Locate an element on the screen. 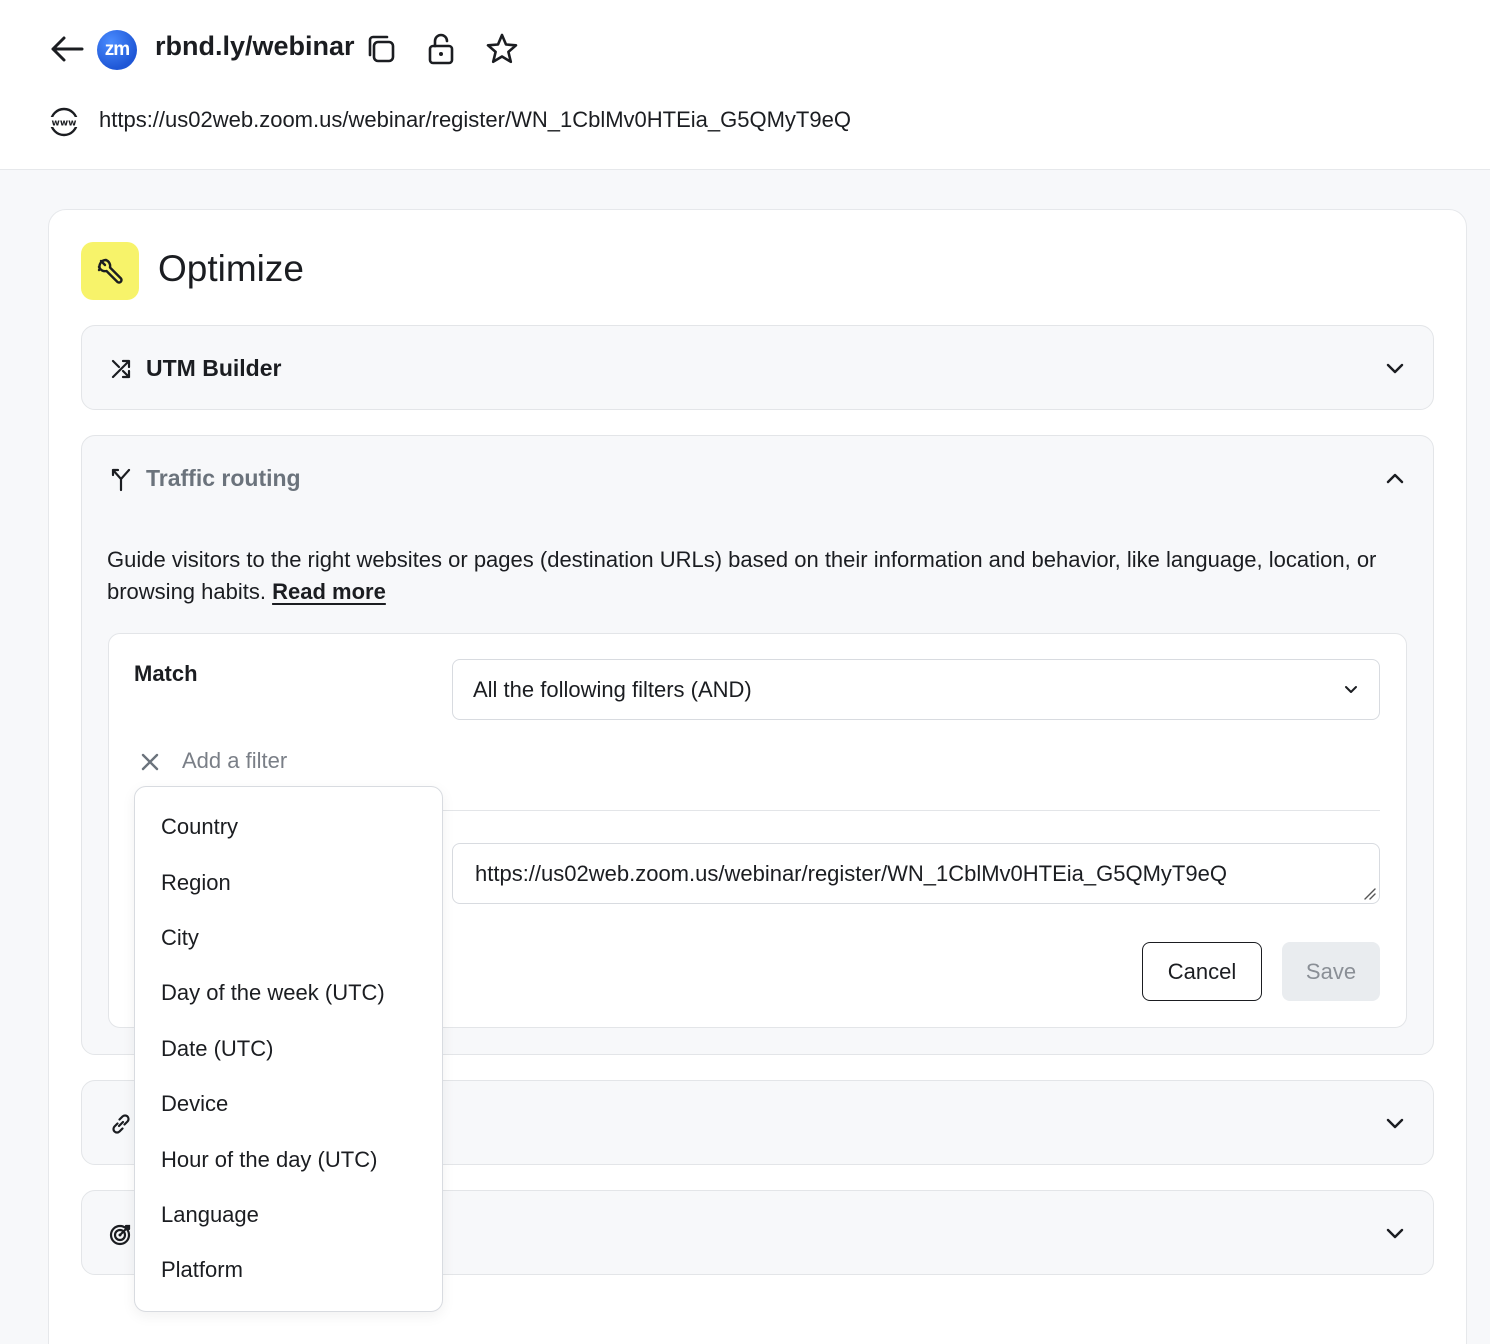 The width and height of the screenshot is (1490, 1344). match-select-value: All the following filters (AND) is located at coordinates (612, 689).